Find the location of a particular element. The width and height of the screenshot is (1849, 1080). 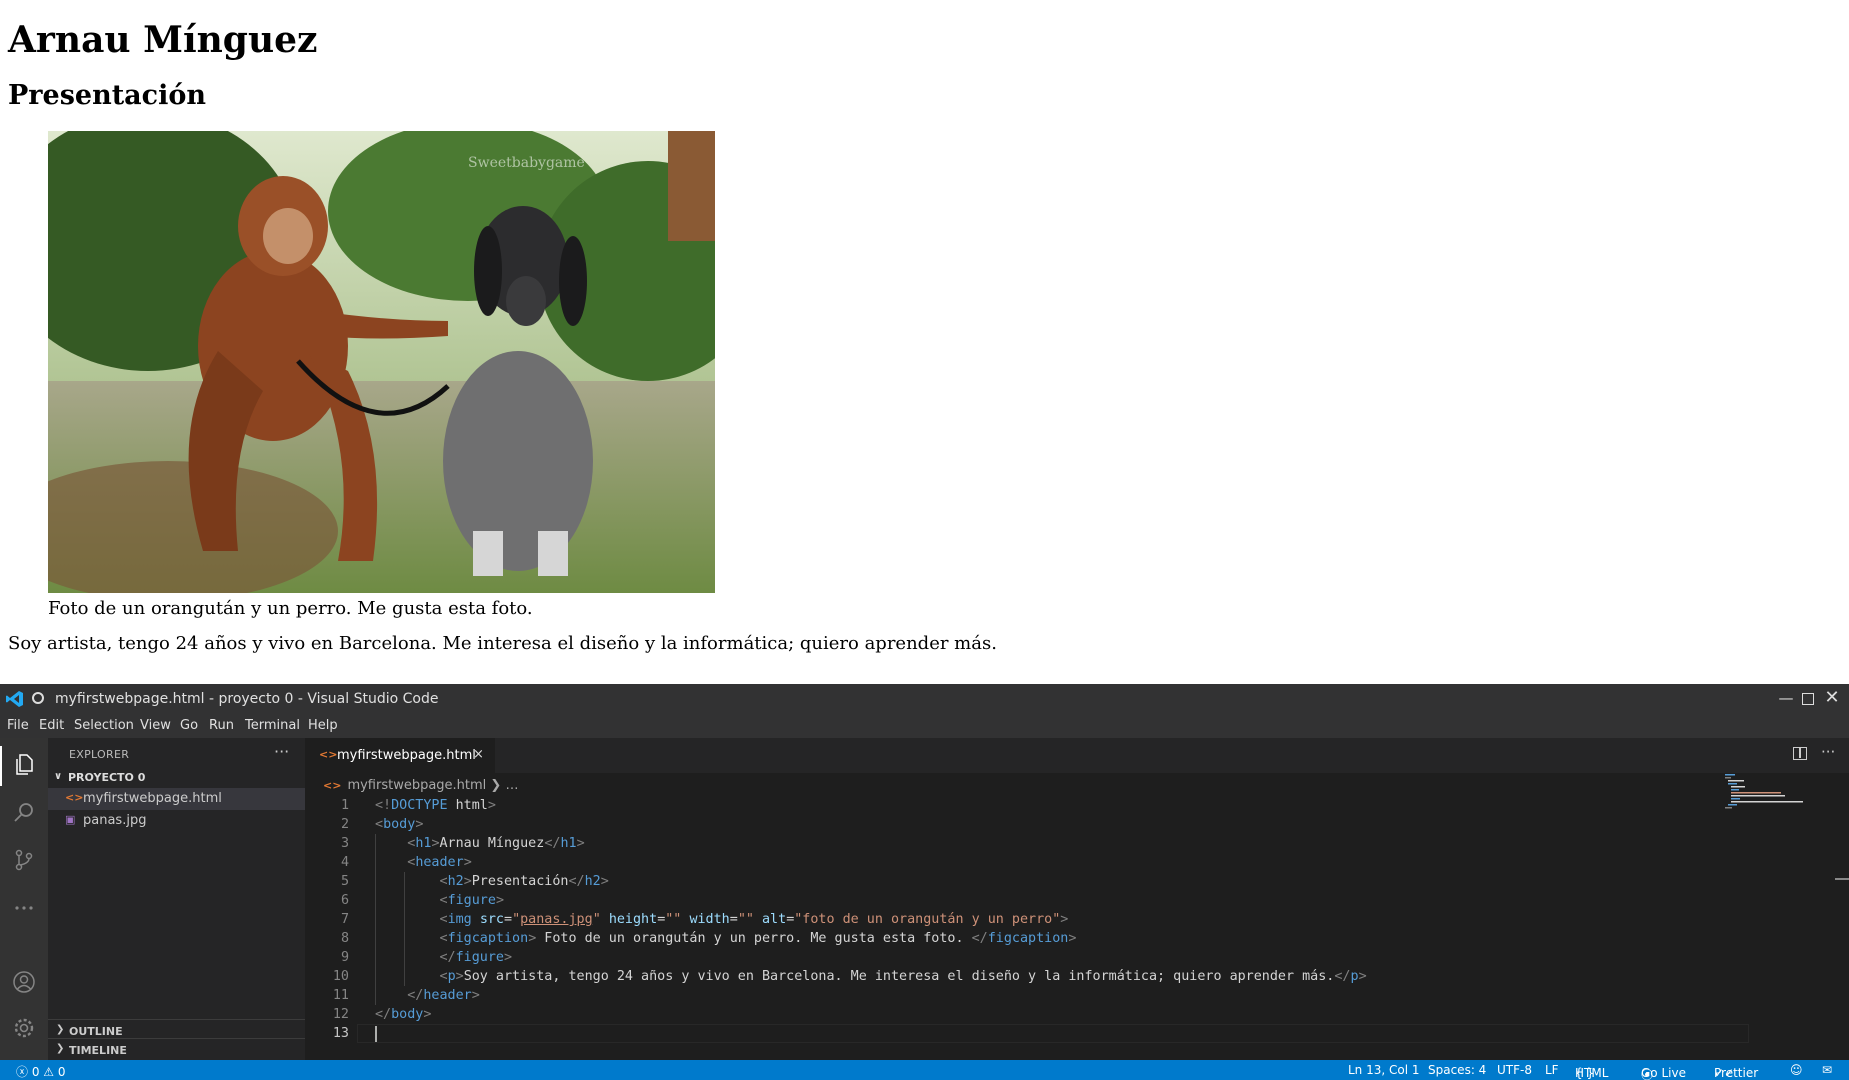

line-number: 5 is located at coordinates (344, 881).